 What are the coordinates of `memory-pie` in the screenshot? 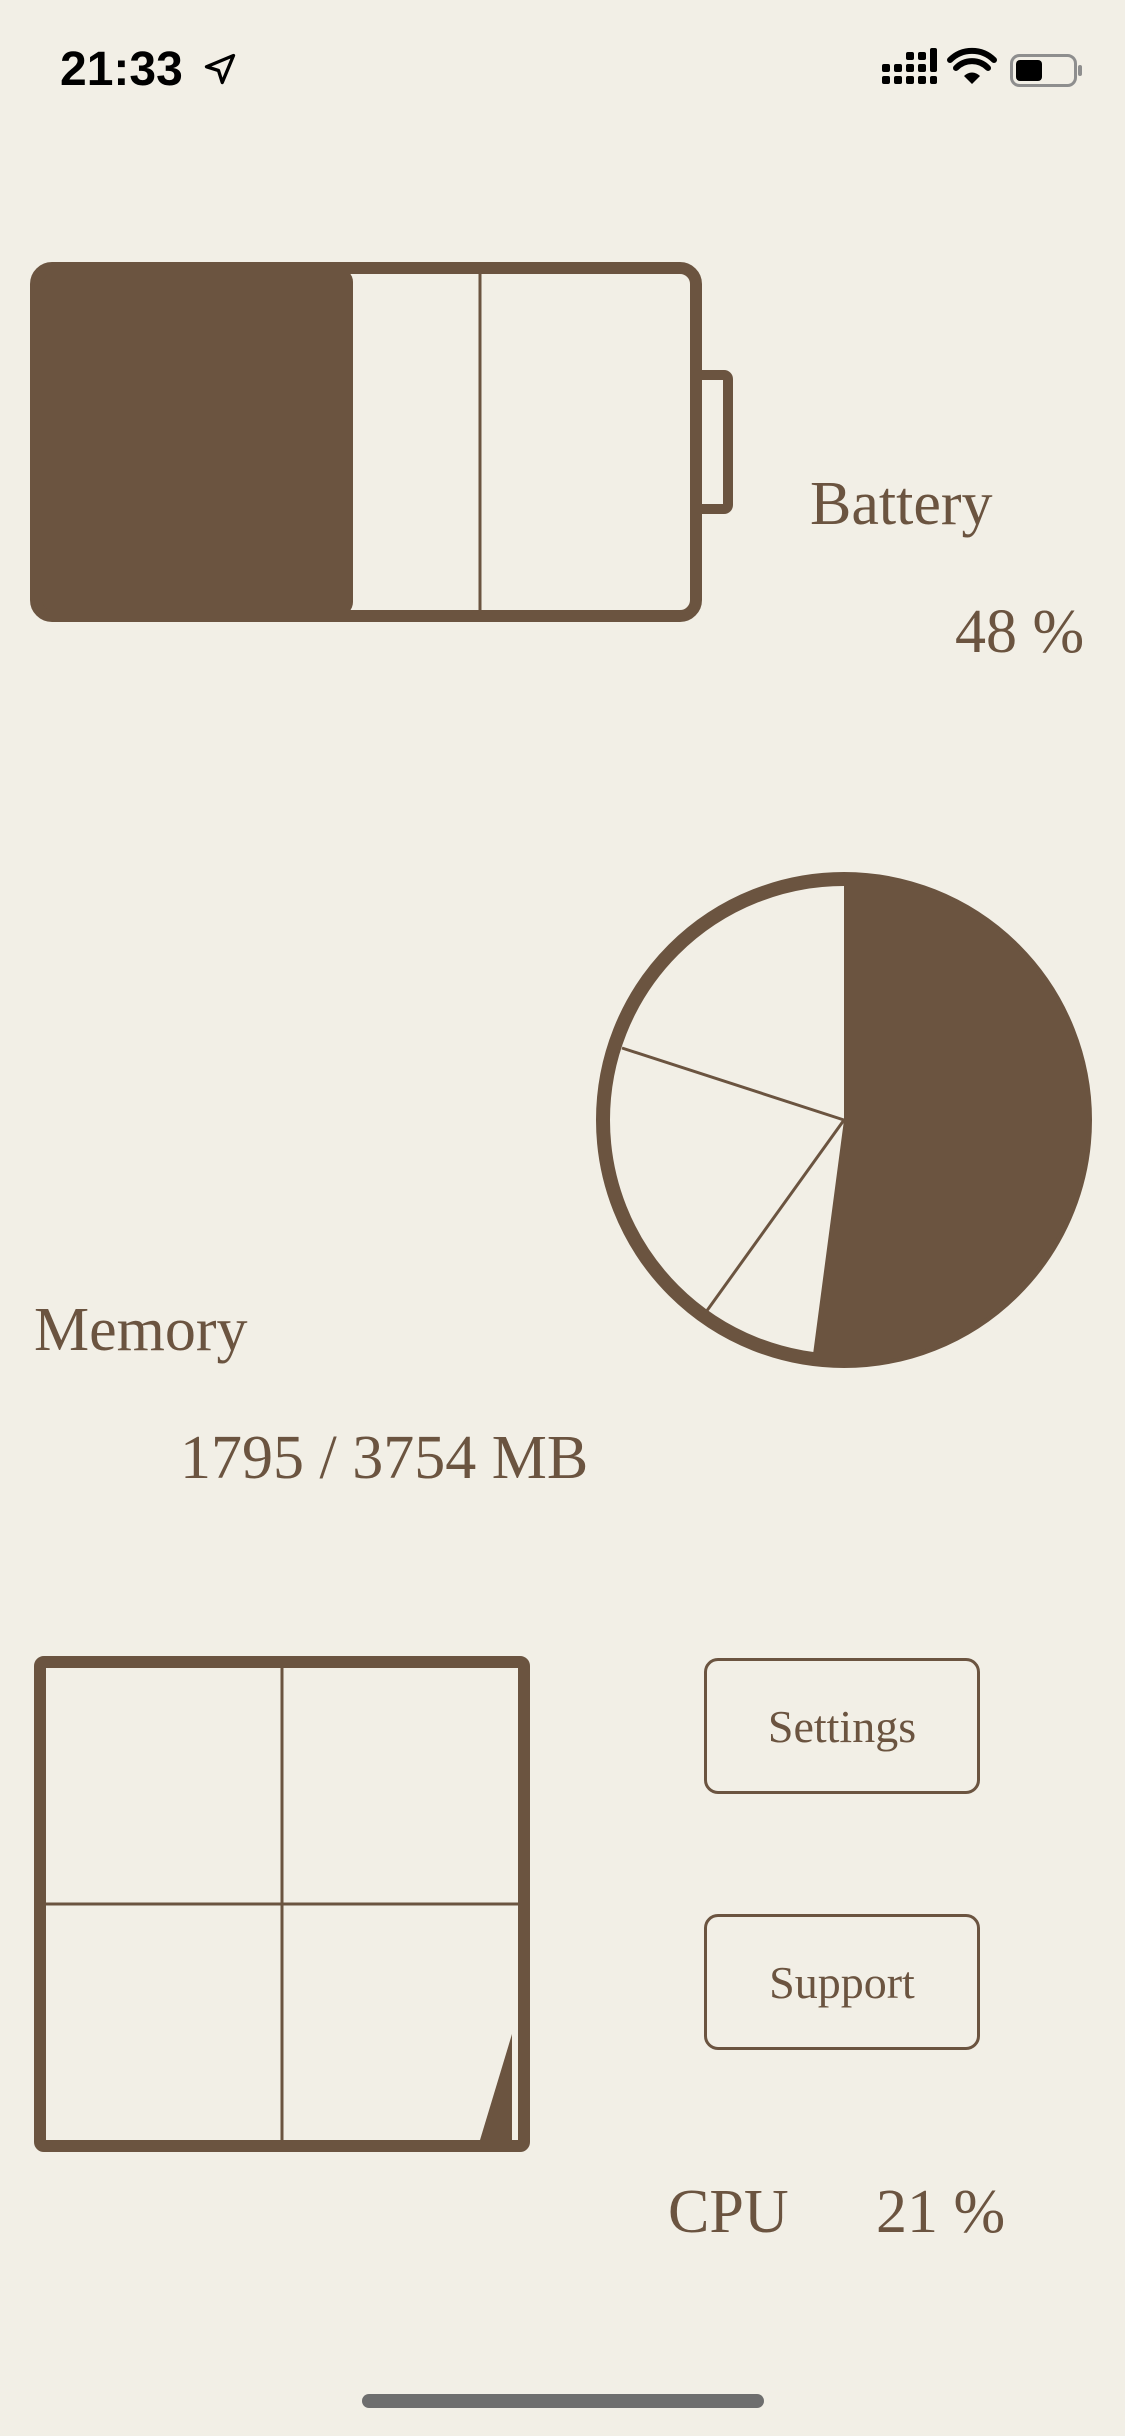 It's located at (844, 1120).